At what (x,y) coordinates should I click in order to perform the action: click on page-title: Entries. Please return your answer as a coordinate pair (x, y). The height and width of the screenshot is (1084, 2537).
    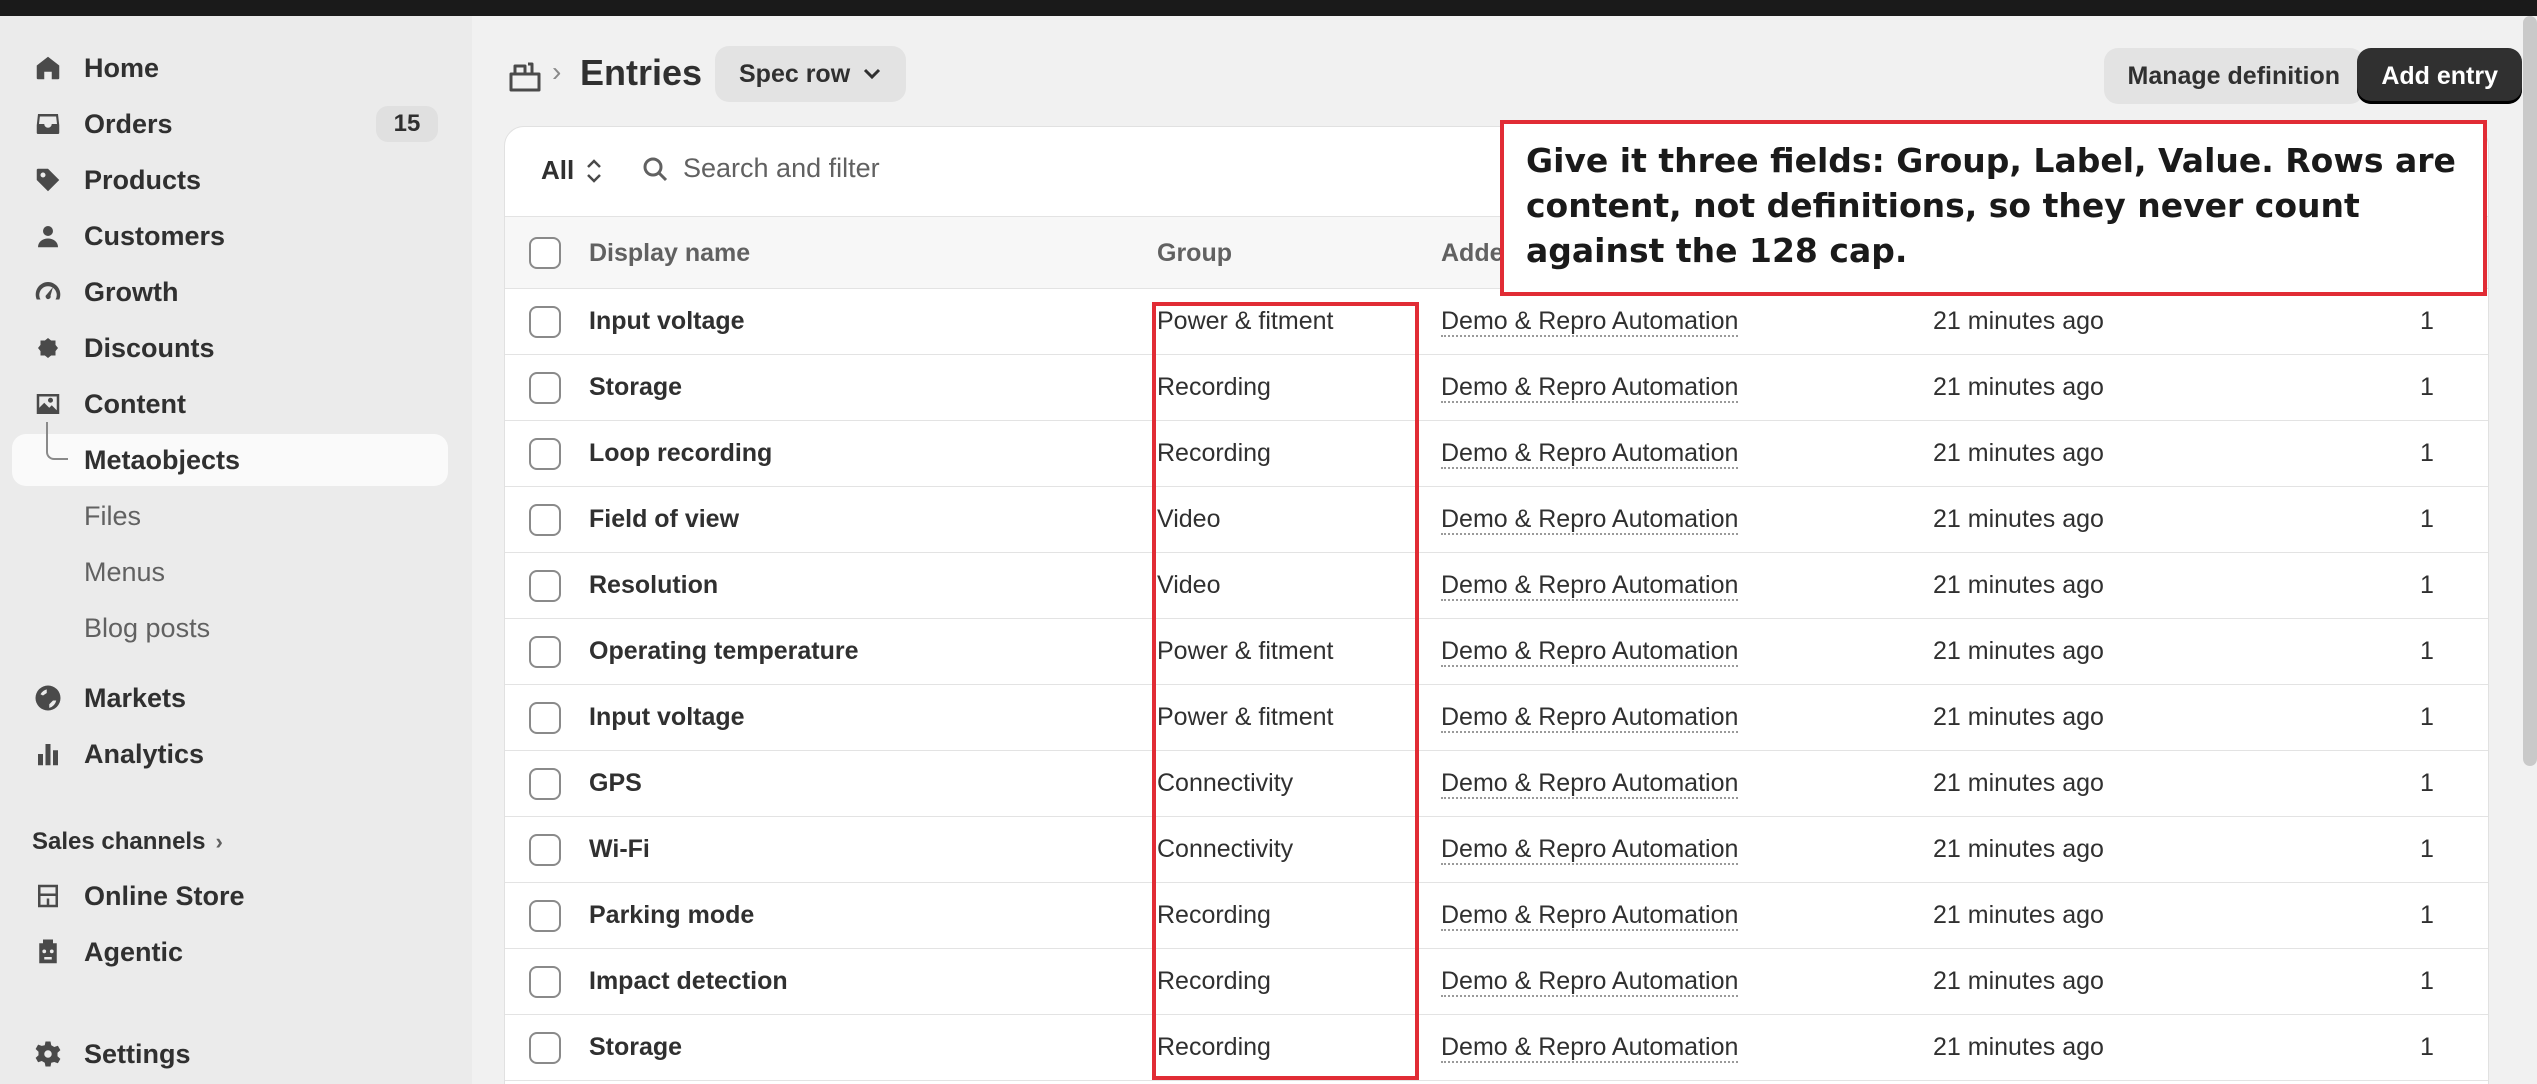
    Looking at the image, I should click on (641, 72).